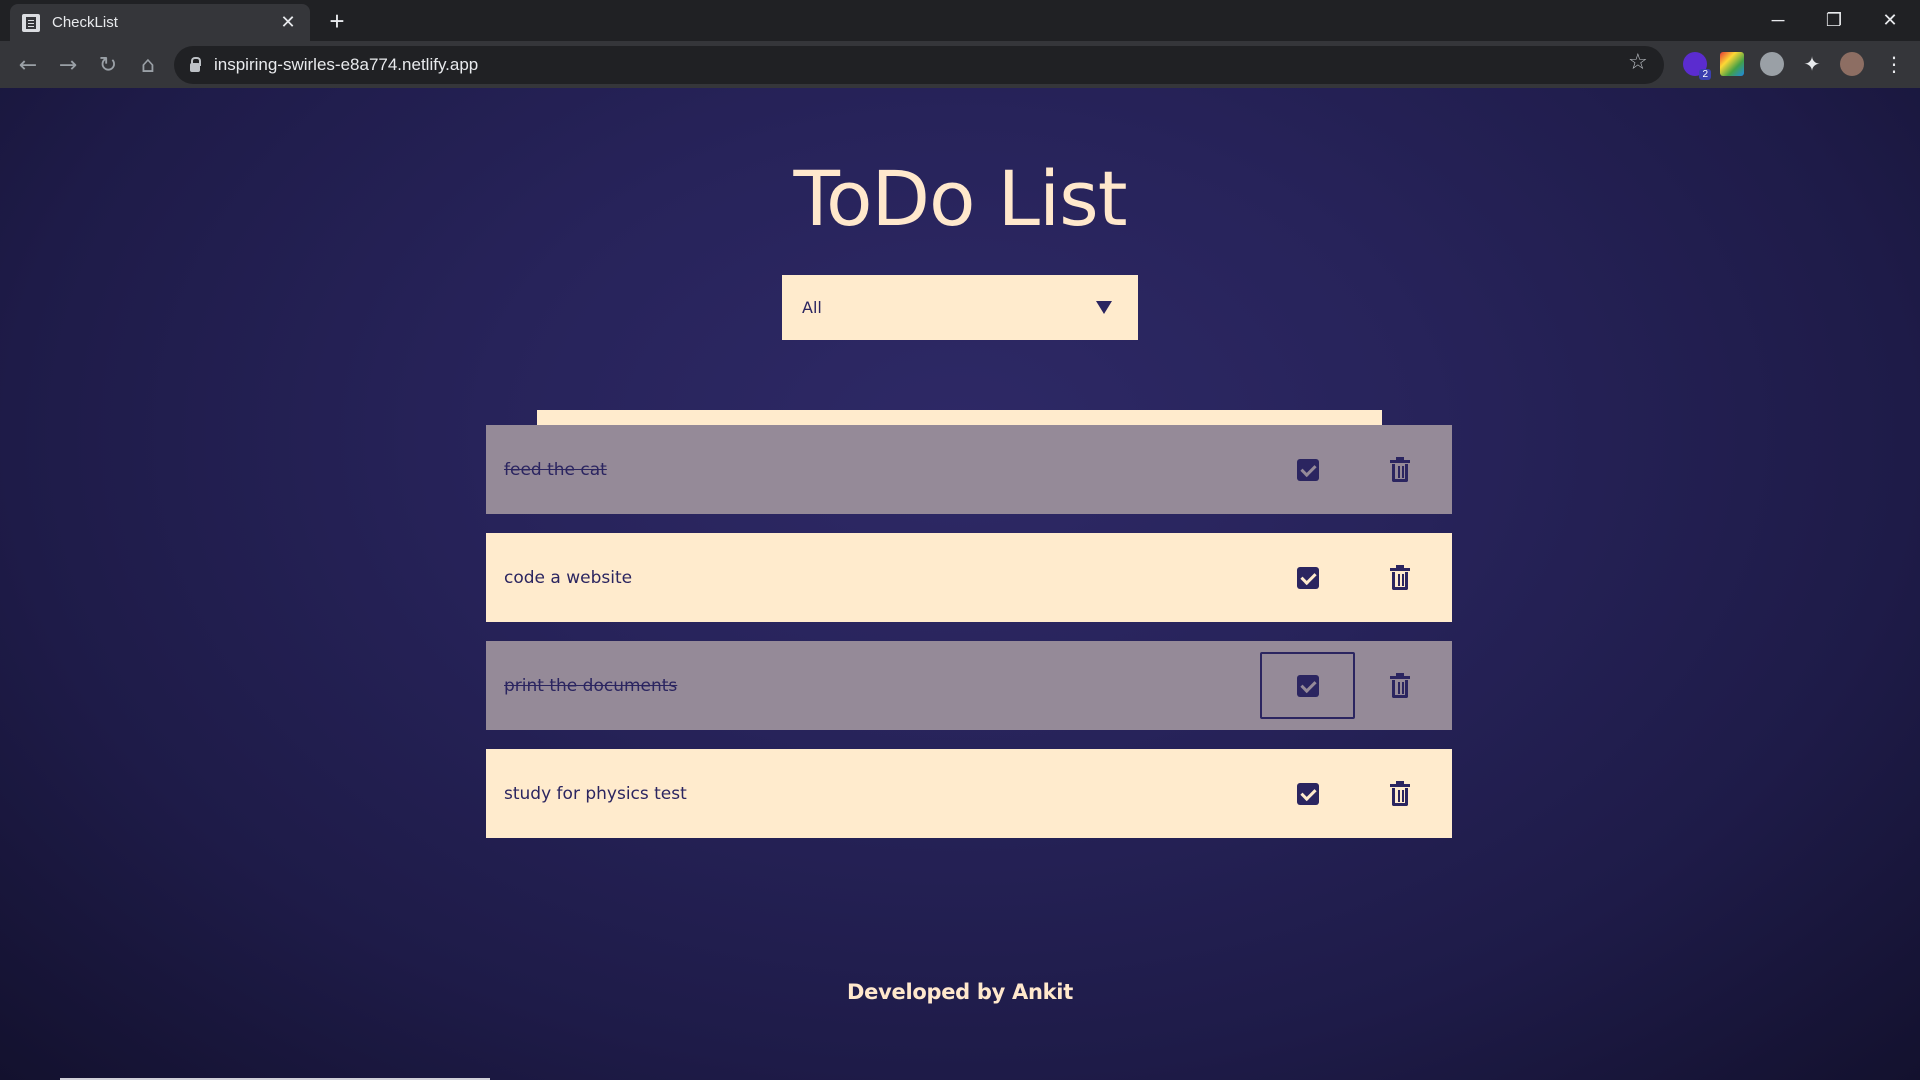 This screenshot has width=1920, height=1080. Describe the element at coordinates (1772, 64) in the screenshot. I see `extension-play-icon` at that location.